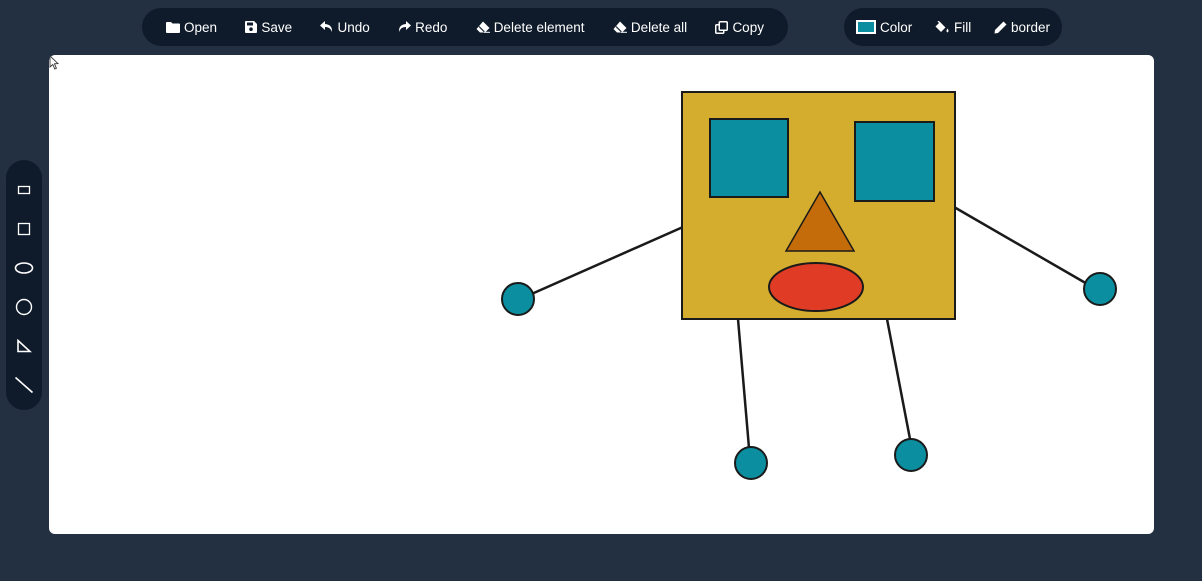 The height and width of the screenshot is (581, 1202). I want to click on color-swatch-icon, so click(866, 27).